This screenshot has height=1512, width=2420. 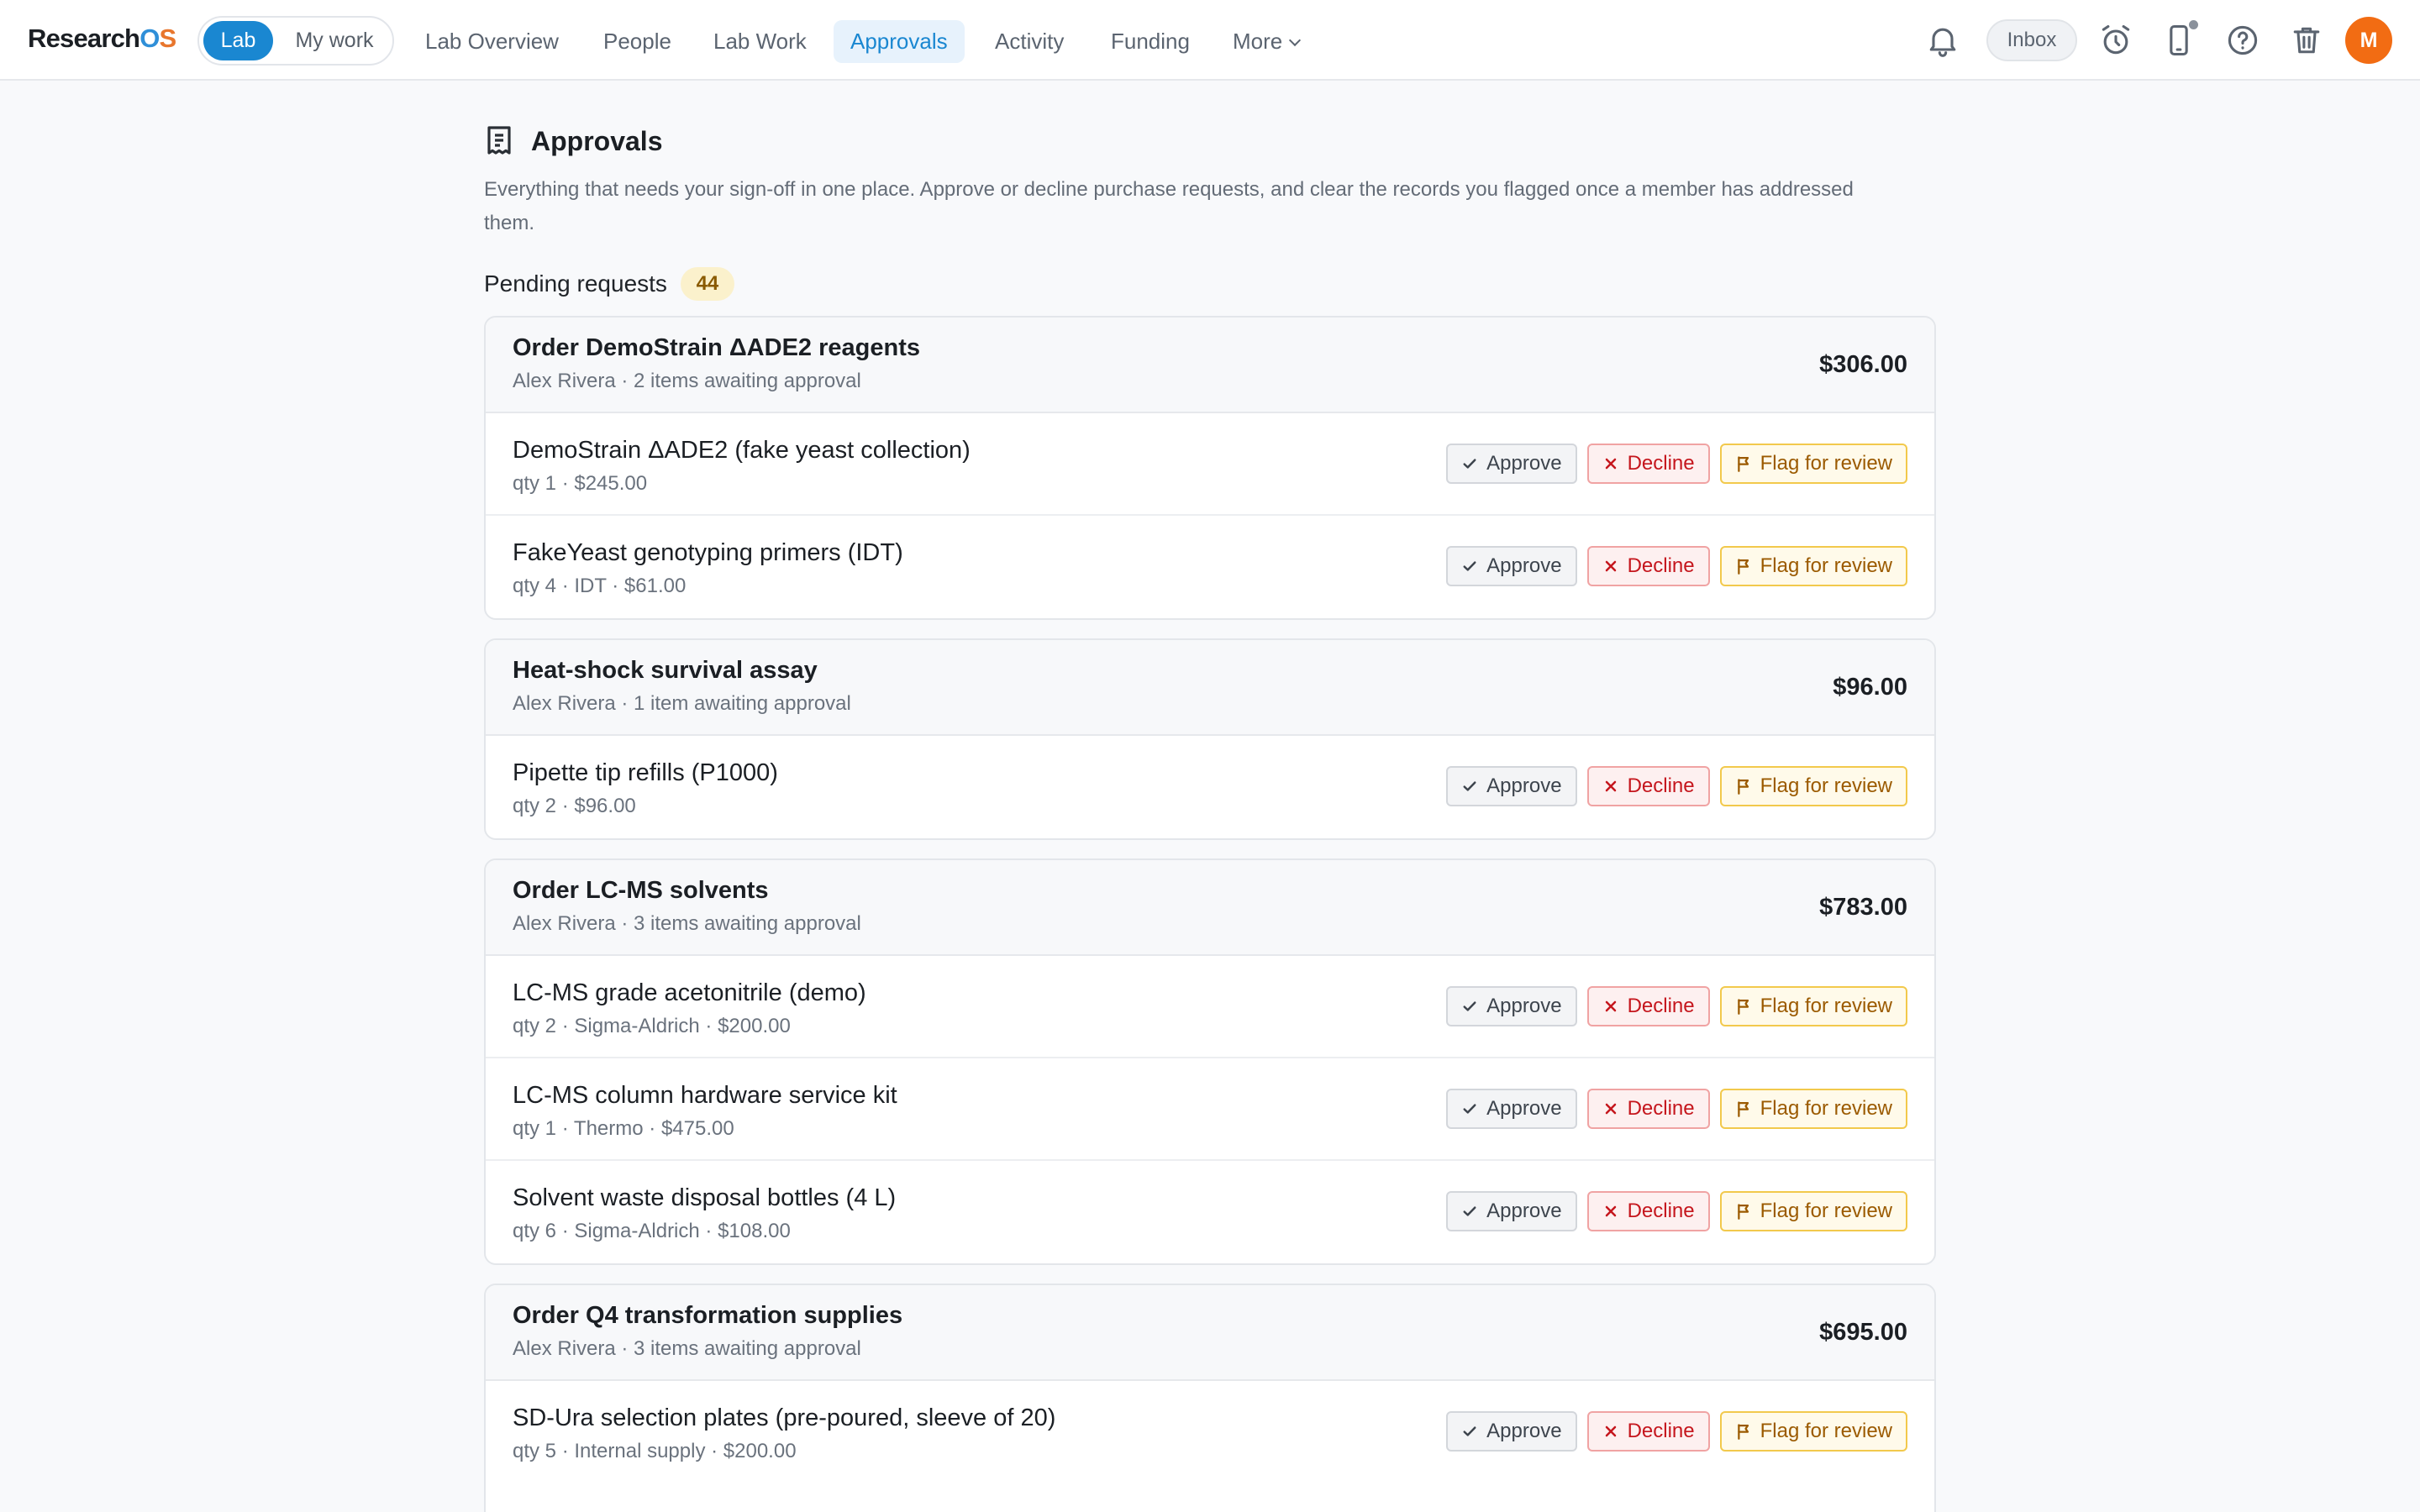 What do you see at coordinates (2115, 40) in the screenshot?
I see `alarm-clock-icon` at bounding box center [2115, 40].